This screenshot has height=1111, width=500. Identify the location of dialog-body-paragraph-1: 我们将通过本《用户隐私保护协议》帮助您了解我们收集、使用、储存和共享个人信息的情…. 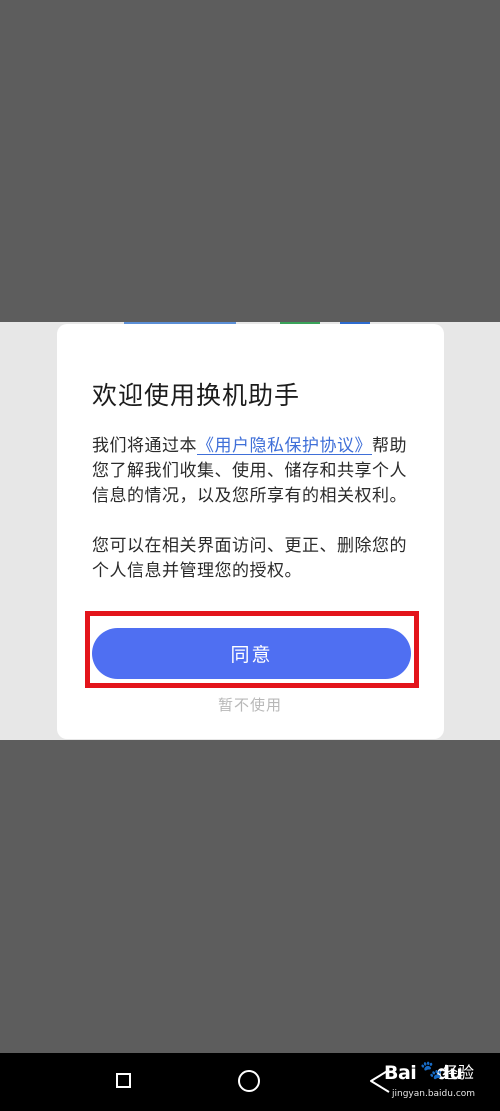
(252, 471).